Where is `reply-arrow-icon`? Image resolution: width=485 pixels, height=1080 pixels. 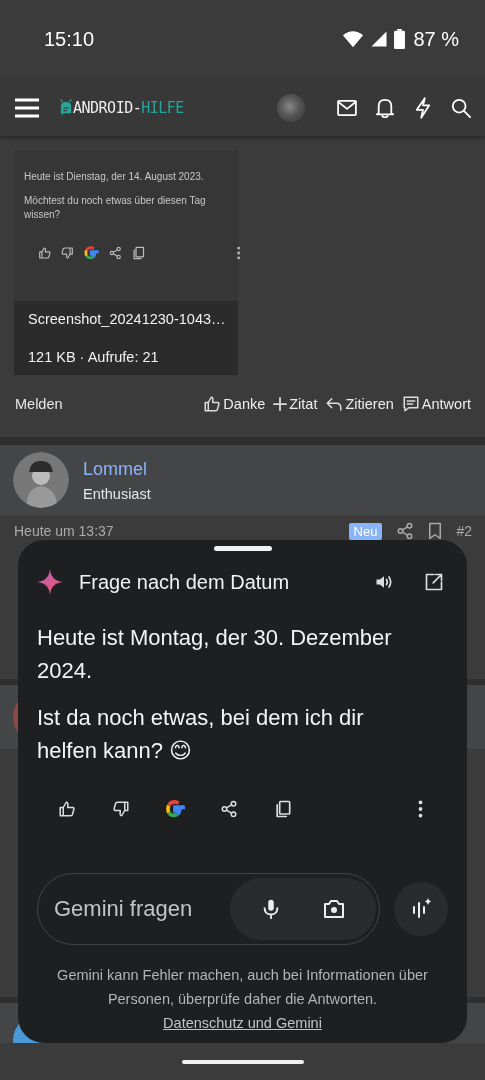 reply-arrow-icon is located at coordinates (334, 404).